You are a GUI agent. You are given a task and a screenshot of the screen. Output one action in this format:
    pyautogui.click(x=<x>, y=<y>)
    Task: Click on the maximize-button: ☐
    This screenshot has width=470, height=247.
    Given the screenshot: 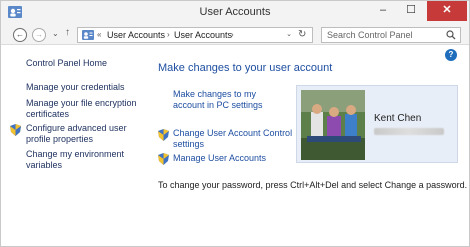 What is the action you would take?
    pyautogui.click(x=411, y=11)
    